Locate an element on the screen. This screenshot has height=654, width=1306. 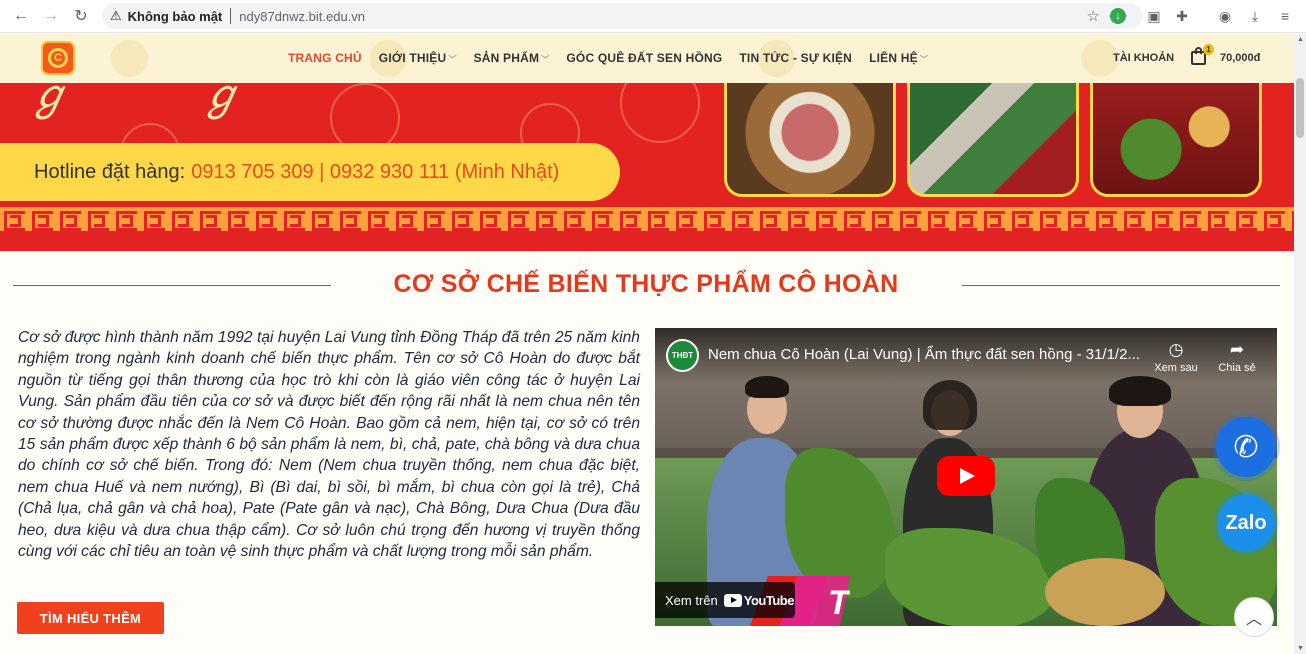
title-rule-right is located at coordinates (1121, 285).